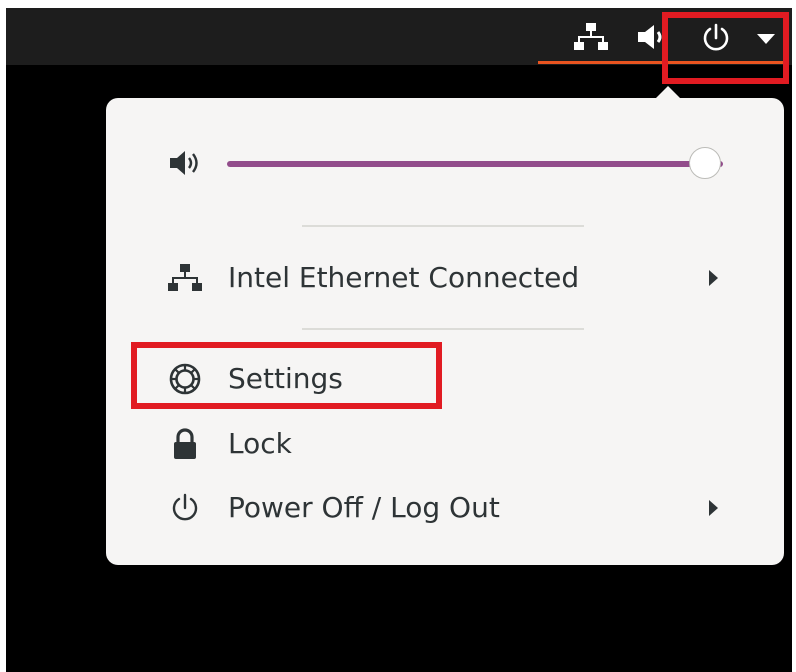  I want to click on gear-icon, so click(185, 379).